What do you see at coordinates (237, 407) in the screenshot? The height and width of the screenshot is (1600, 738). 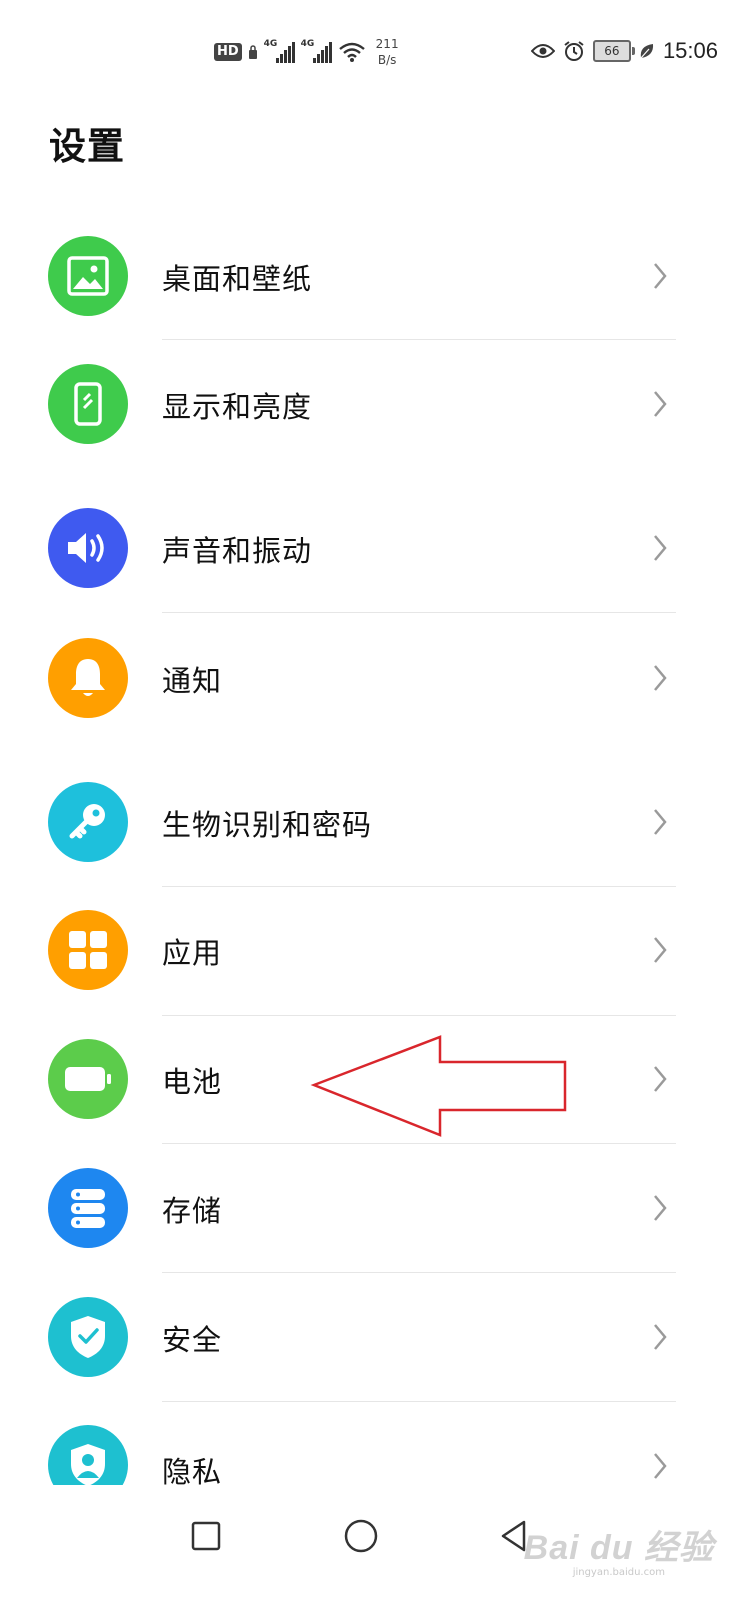 I see `settings-item-label: 显示和亮度` at bounding box center [237, 407].